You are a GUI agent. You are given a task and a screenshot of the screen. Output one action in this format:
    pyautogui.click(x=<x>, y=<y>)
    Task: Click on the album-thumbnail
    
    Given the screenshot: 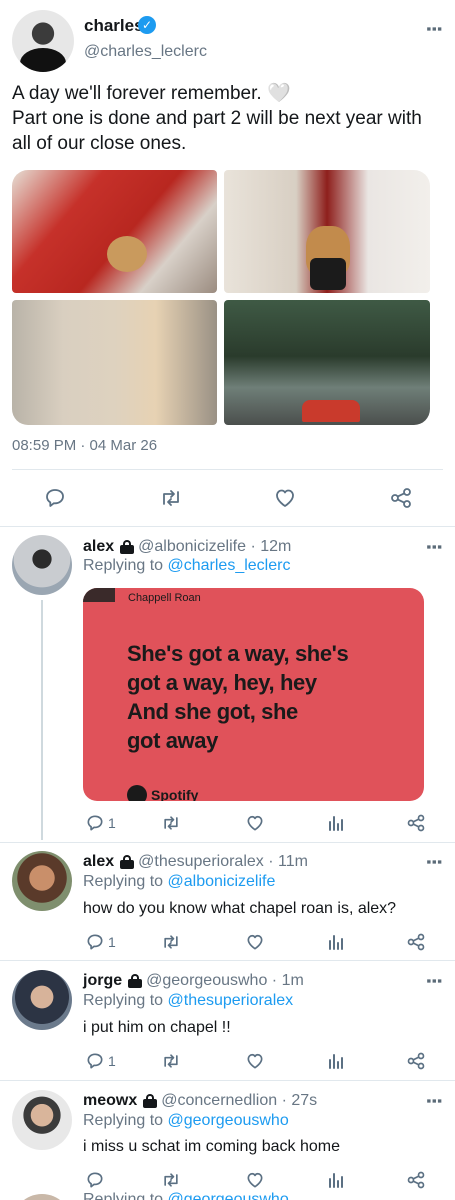 What is the action you would take?
    pyautogui.click(x=99, y=595)
    